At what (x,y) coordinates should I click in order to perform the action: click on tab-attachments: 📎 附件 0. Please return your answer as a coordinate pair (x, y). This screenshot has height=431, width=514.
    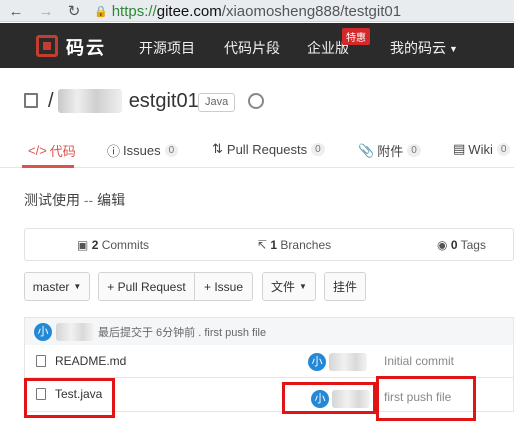
    Looking at the image, I should click on (389, 150).